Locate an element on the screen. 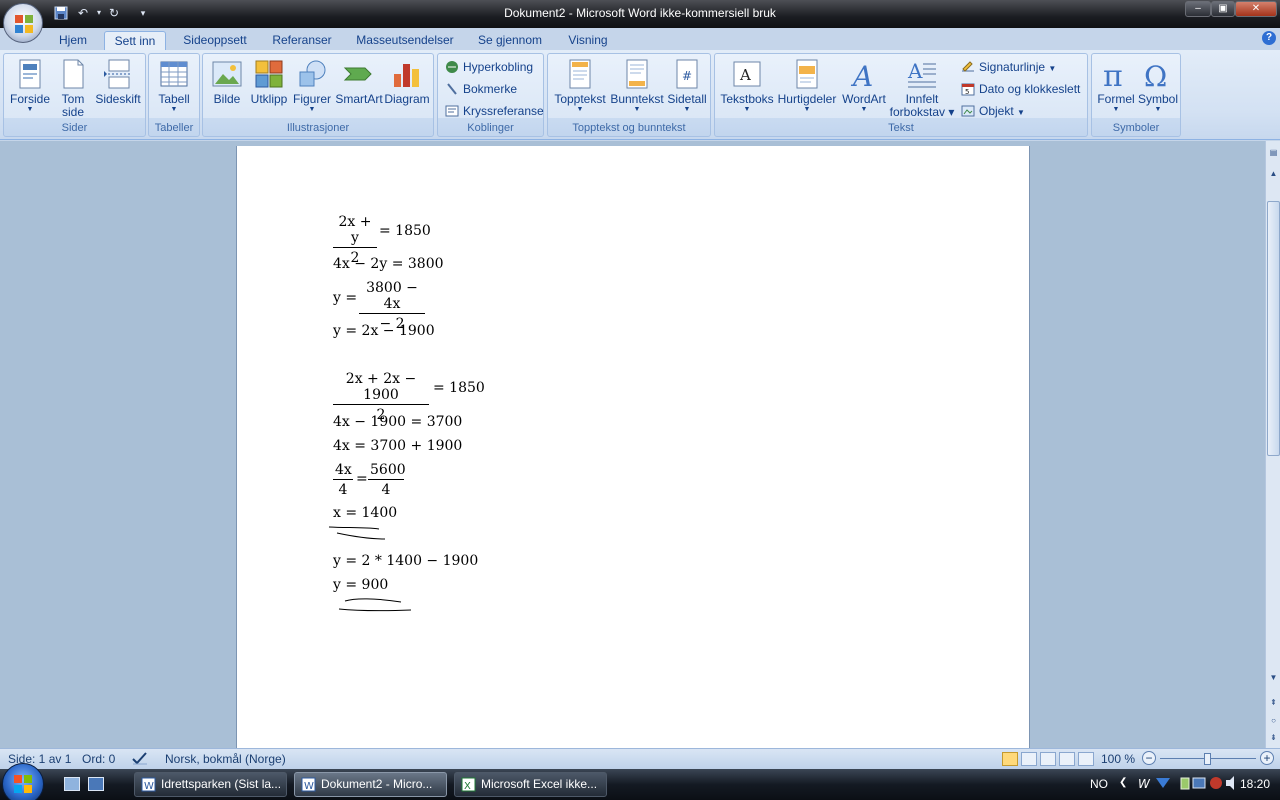  tray-system-icons is located at coordinates (1208, 784).